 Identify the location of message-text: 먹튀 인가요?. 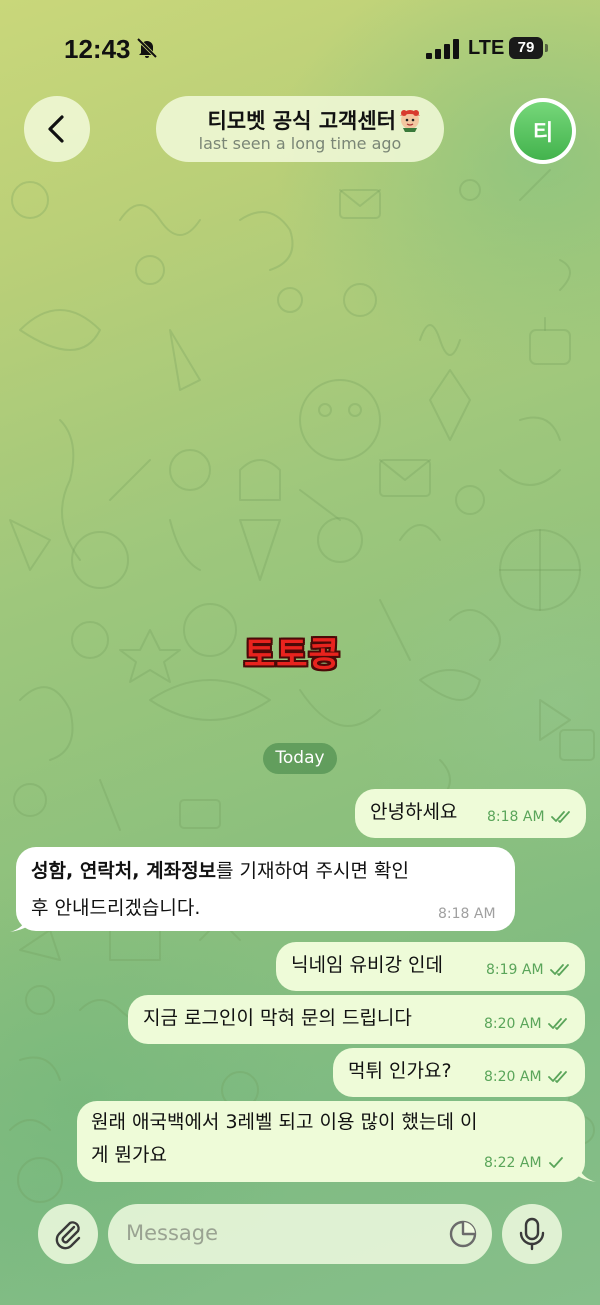
(400, 1071).